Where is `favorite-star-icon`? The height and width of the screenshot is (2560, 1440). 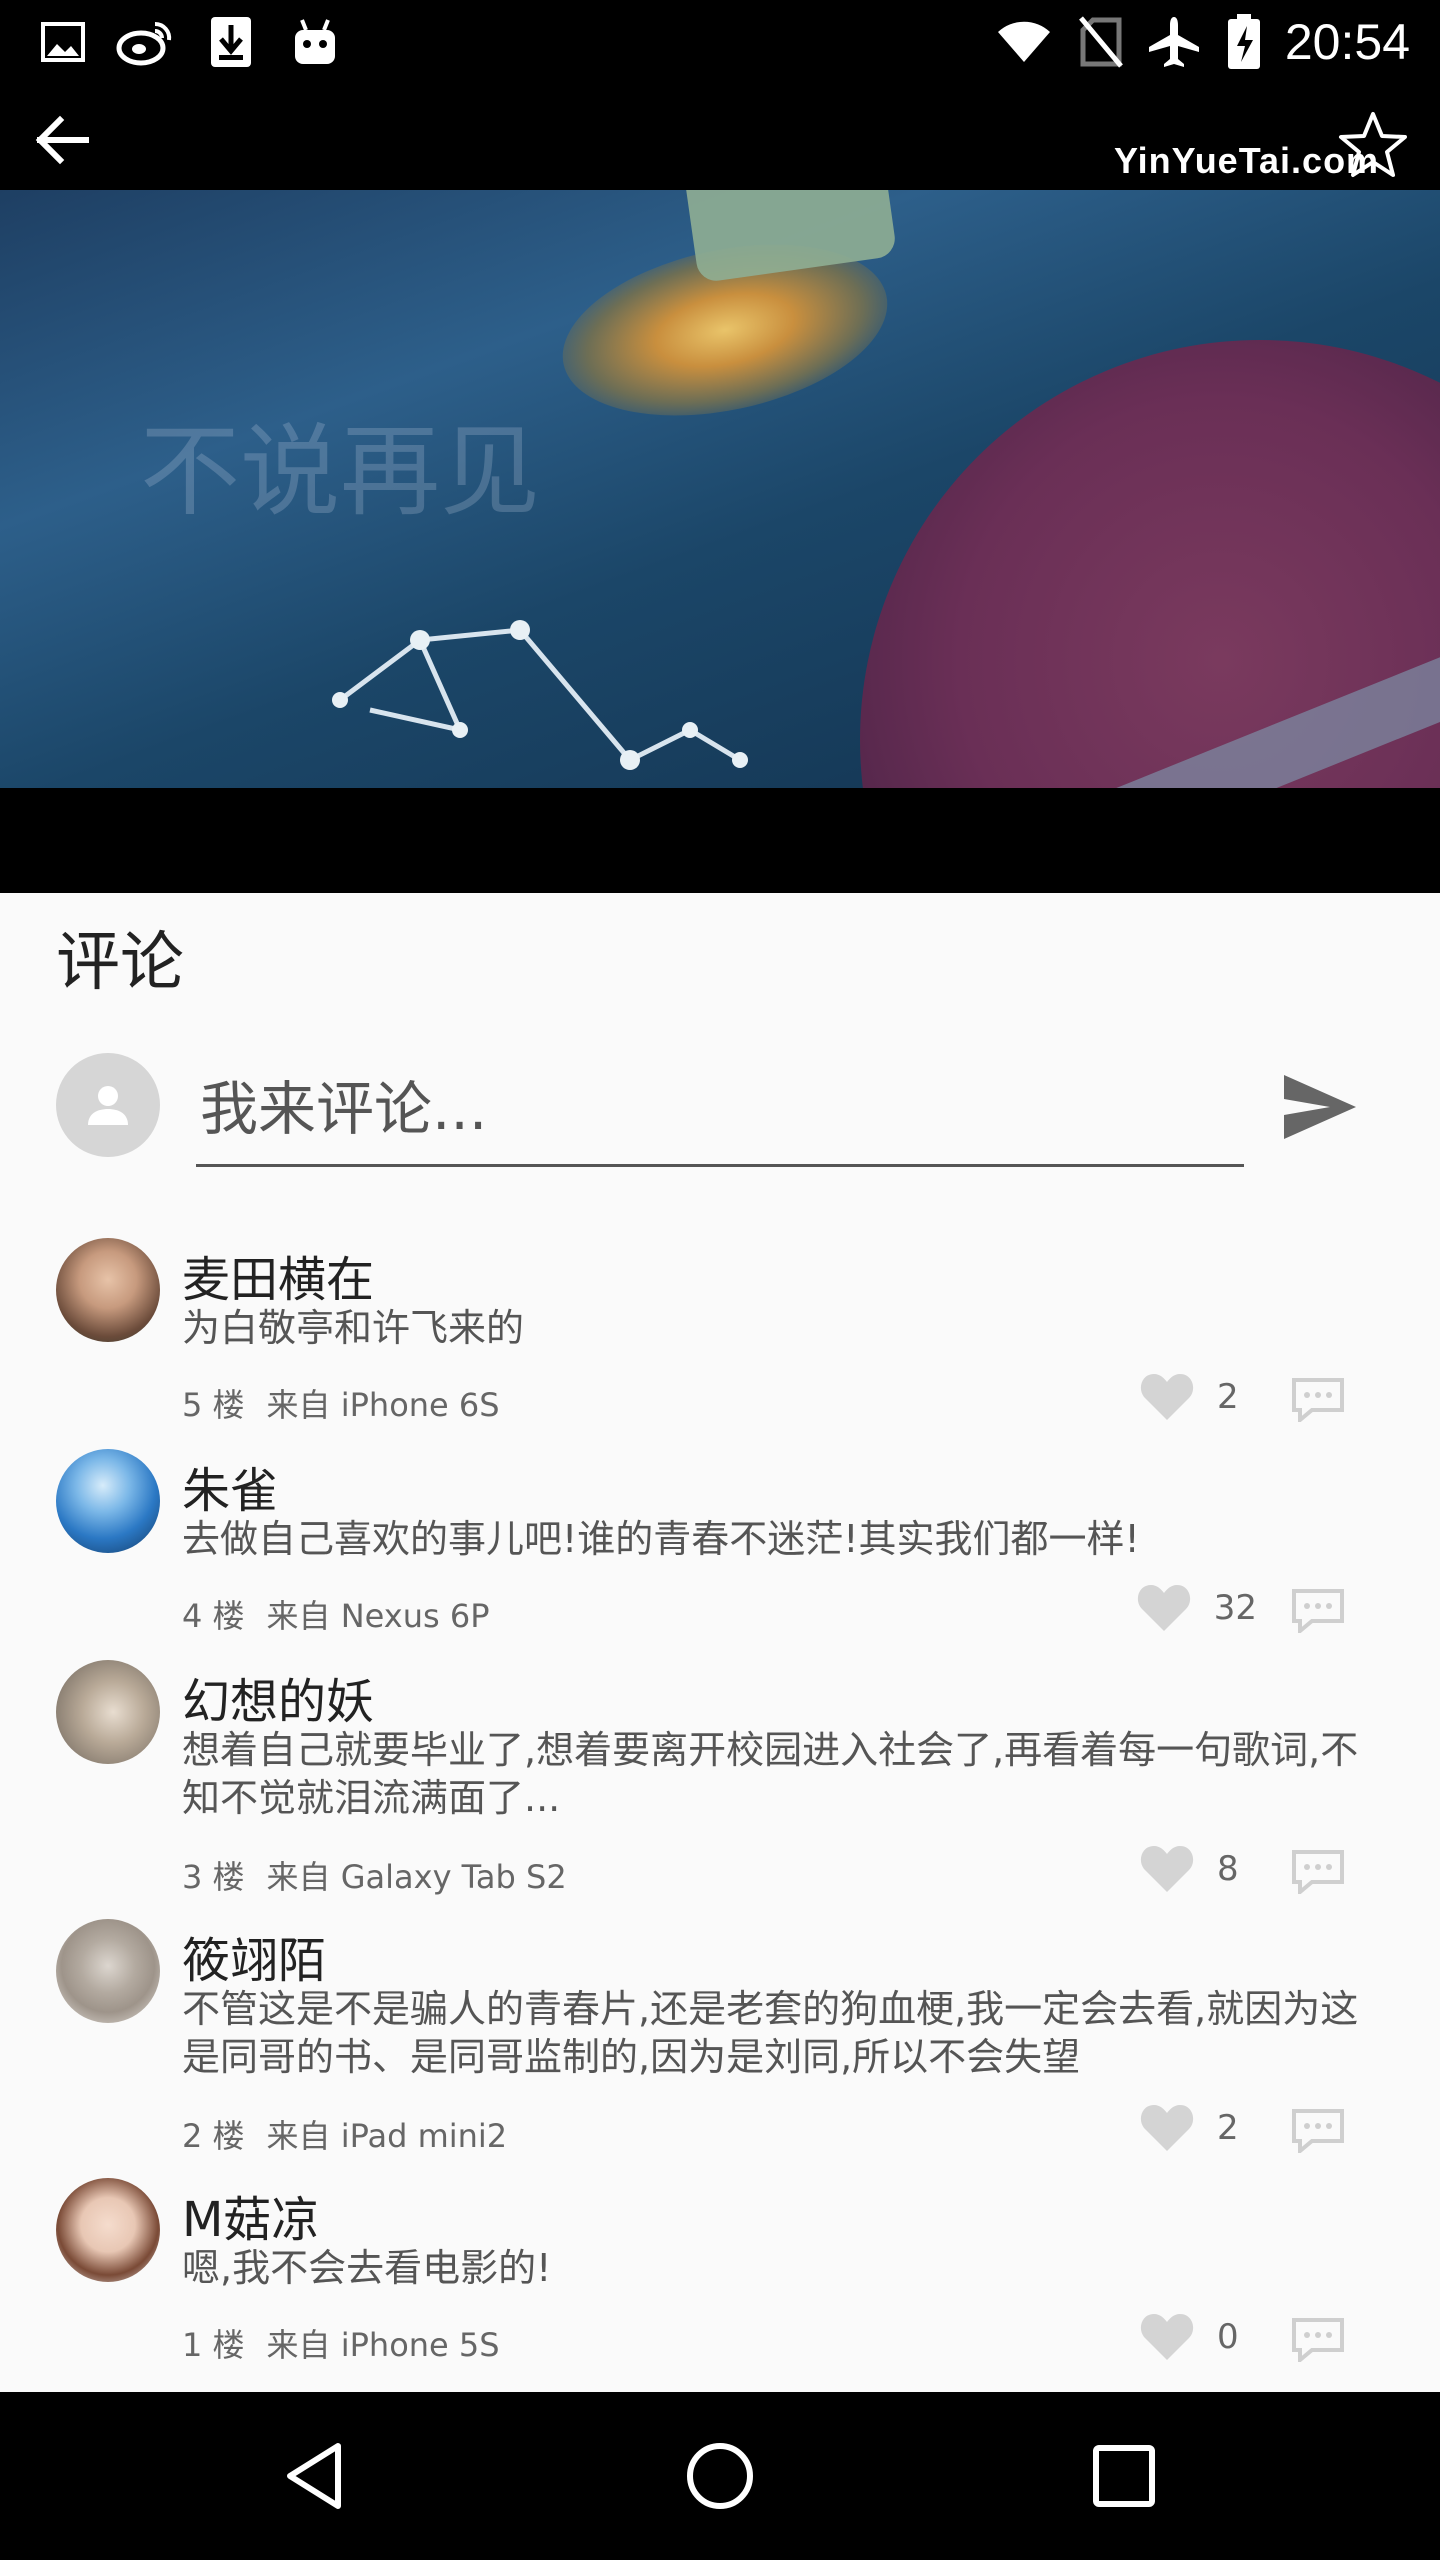
favorite-star-icon is located at coordinates (1373, 145).